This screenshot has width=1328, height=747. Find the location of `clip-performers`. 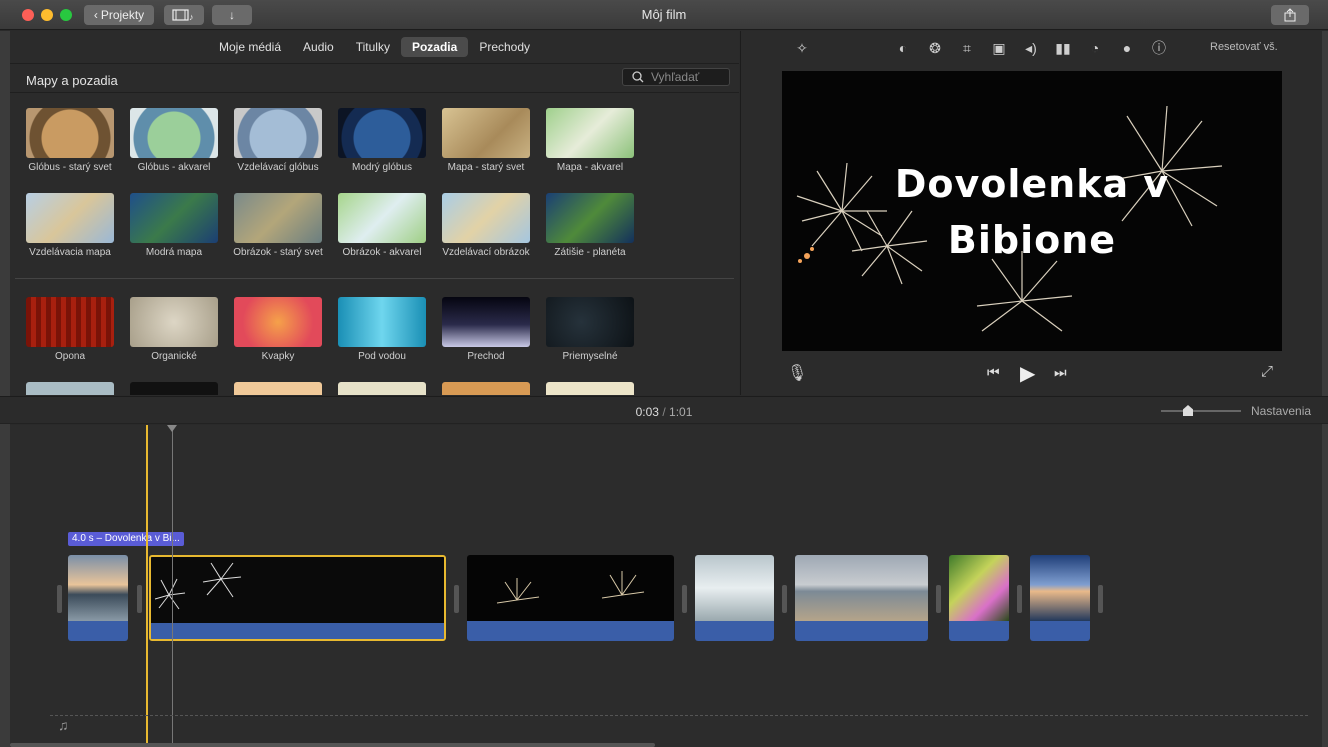

clip-performers is located at coordinates (979, 598).